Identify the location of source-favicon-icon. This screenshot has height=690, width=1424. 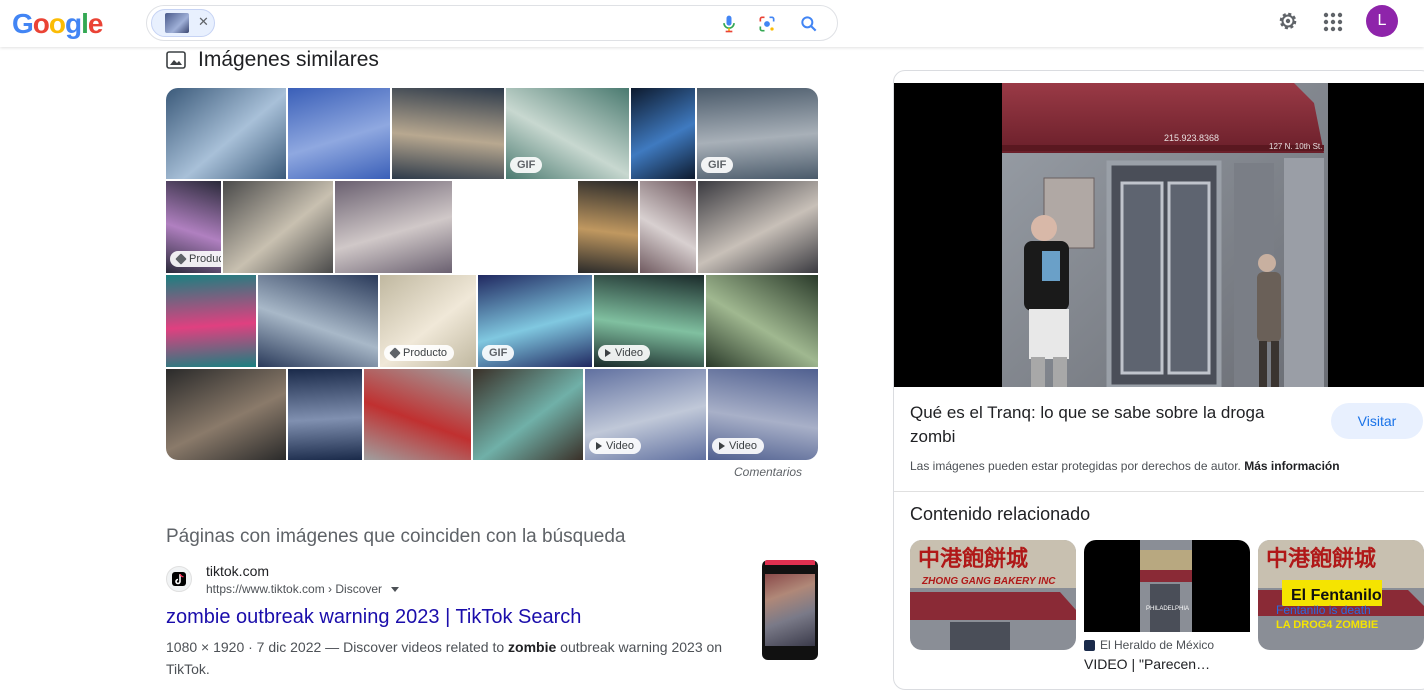
(1089, 645).